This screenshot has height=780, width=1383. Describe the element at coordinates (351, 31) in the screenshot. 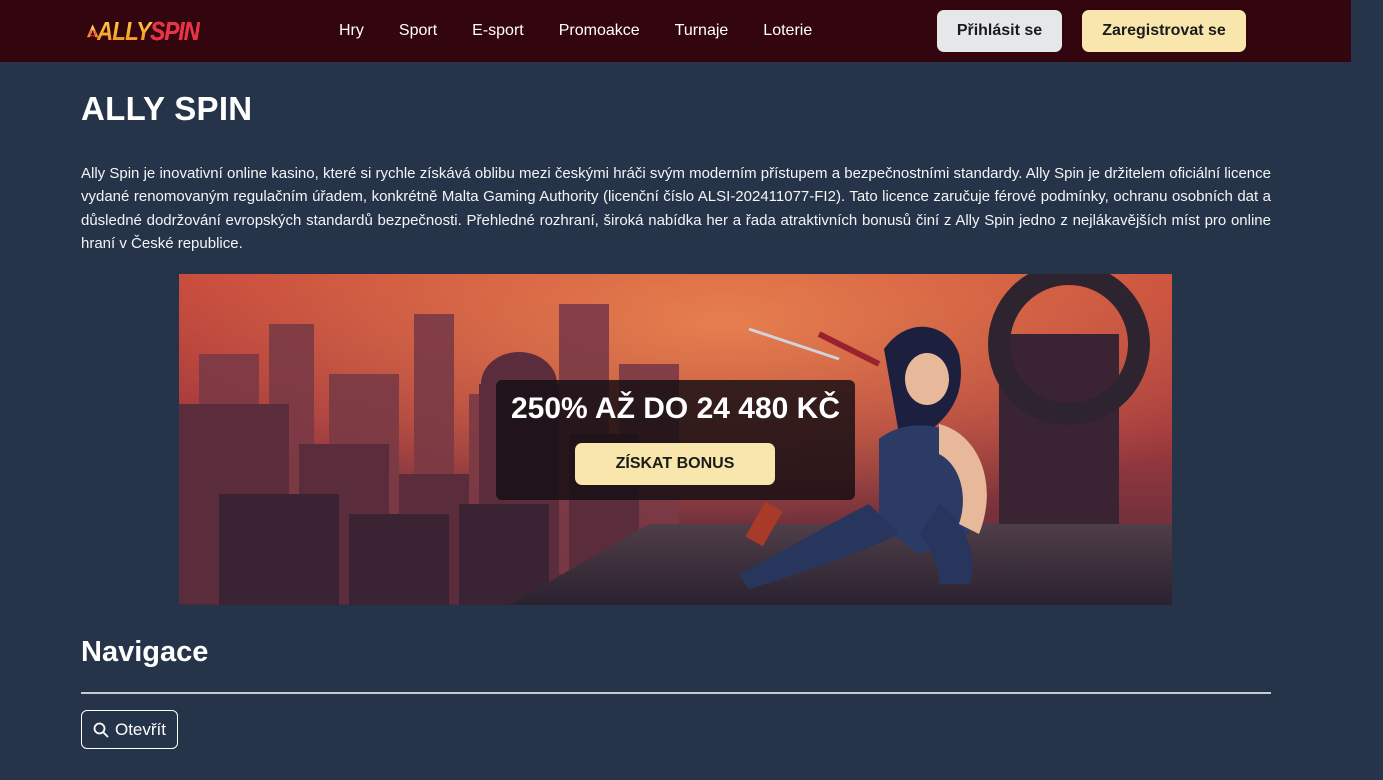

I see `nav-link-hry: Hry` at that location.